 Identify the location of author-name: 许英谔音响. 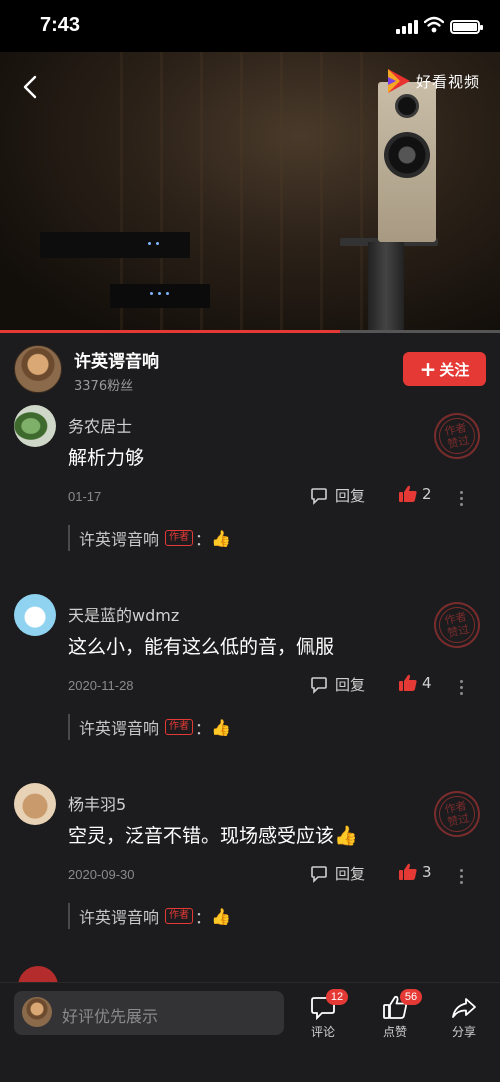
(116, 359).